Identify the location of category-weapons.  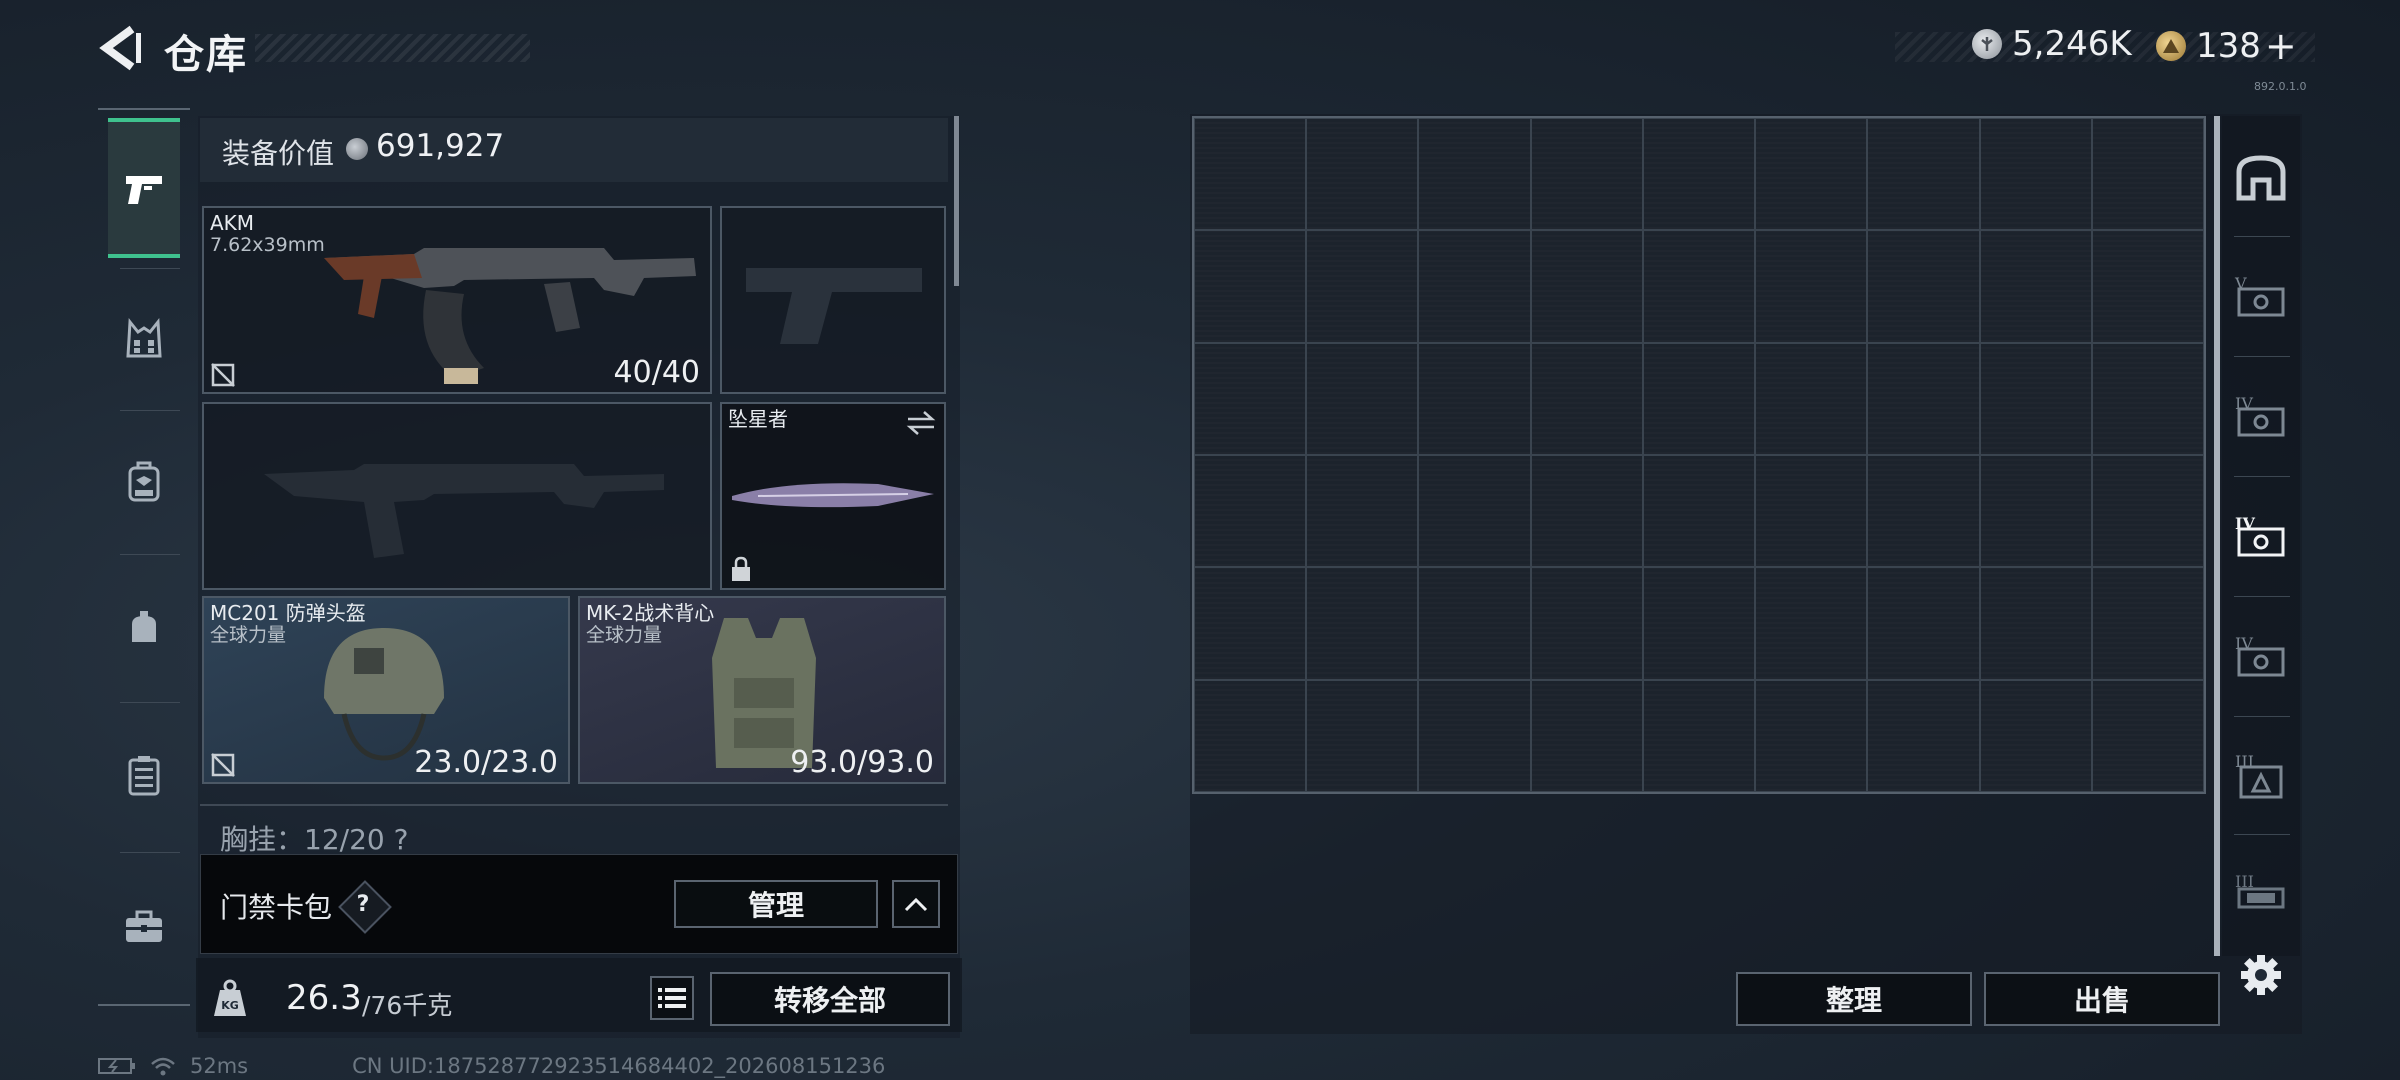
(144, 188).